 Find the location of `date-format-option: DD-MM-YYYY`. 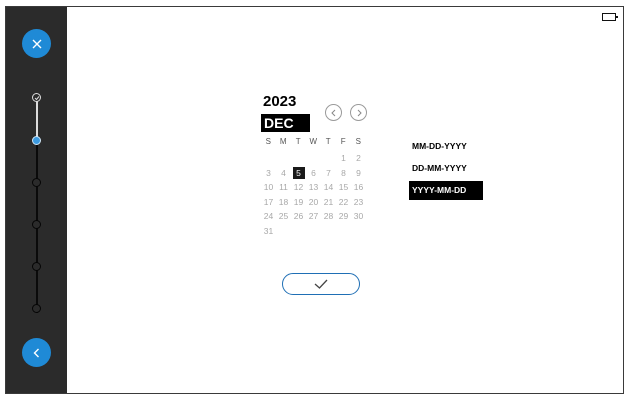

date-format-option: DD-MM-YYYY is located at coordinates (446, 168).